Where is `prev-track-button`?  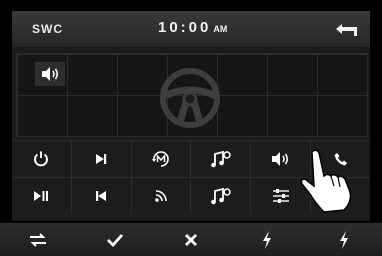
prev-track-button is located at coordinates (101, 196).